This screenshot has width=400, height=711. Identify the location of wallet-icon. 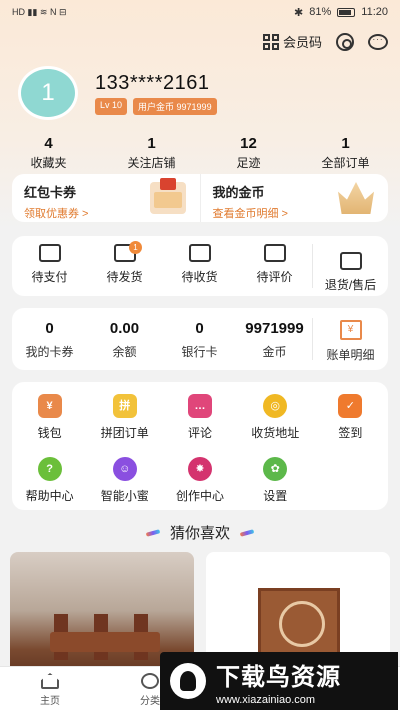
(49, 253).